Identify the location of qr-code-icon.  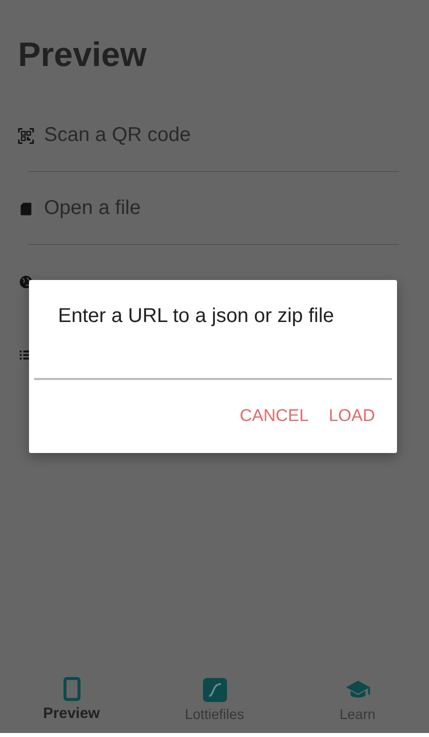
(26, 136).